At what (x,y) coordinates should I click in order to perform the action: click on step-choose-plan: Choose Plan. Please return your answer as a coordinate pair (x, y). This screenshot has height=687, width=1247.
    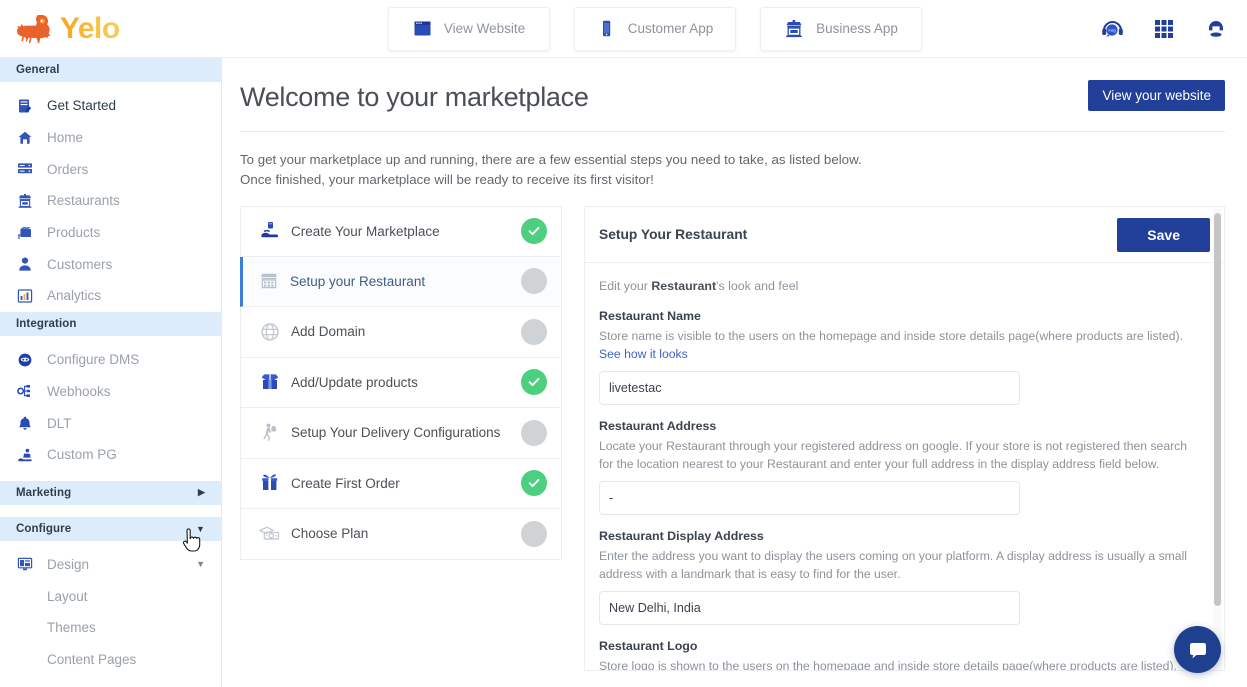
    Looking at the image, I should click on (401, 534).